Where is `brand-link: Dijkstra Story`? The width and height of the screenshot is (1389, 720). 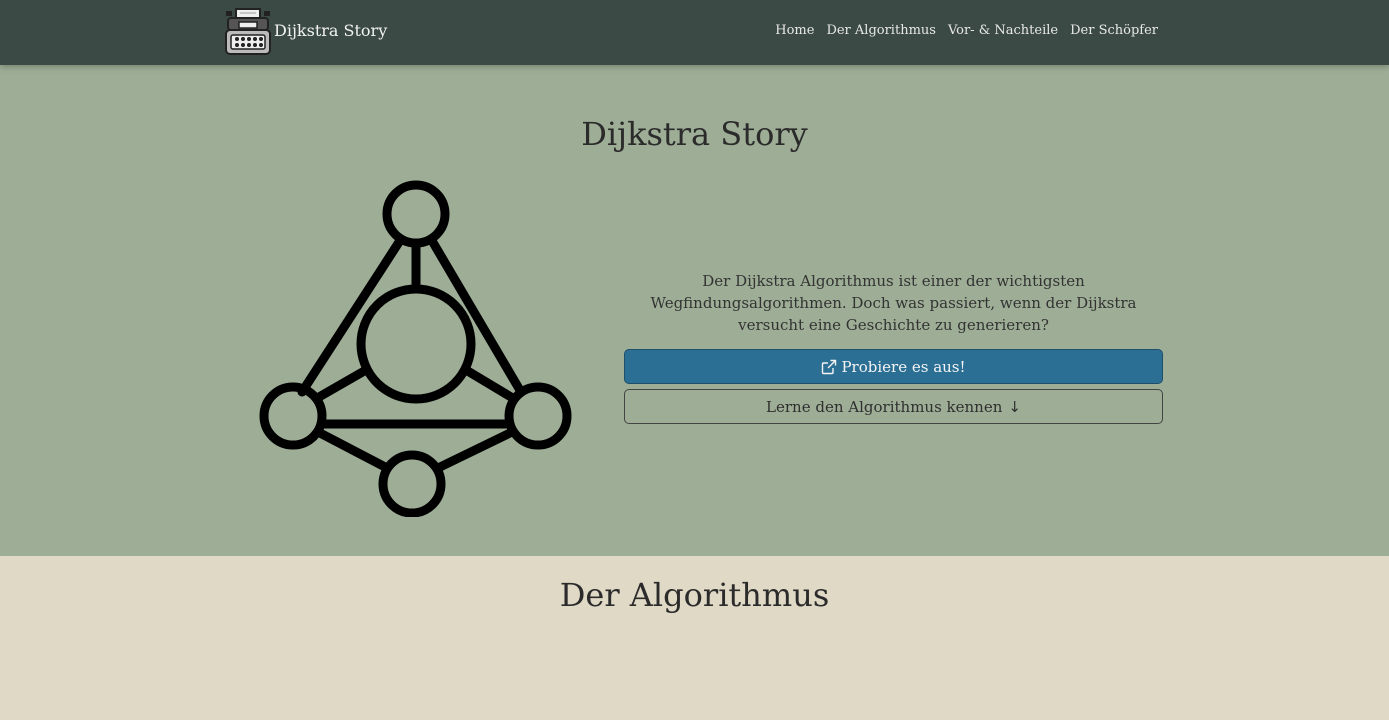
brand-link: Dijkstra Story is located at coordinates (305, 32).